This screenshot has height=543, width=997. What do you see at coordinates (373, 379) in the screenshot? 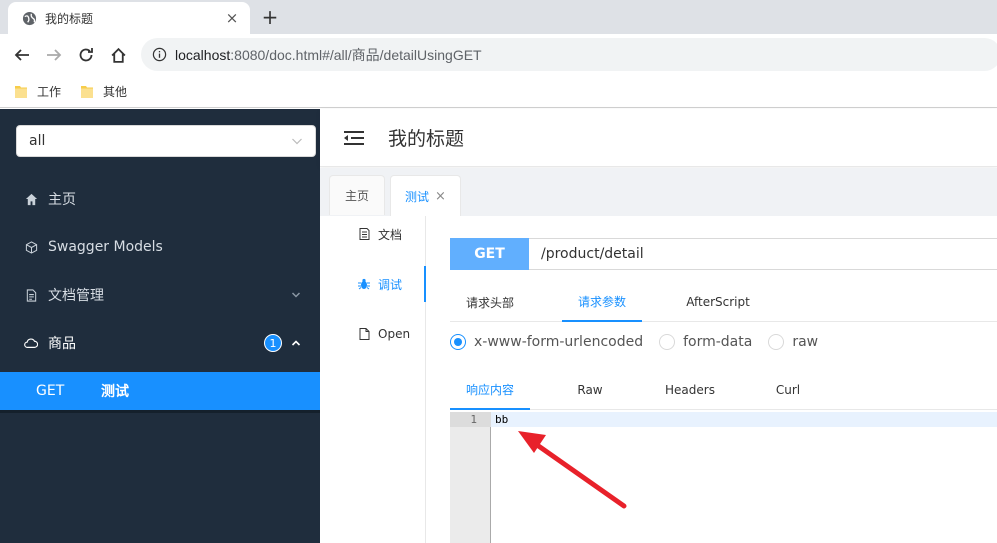
I see `vertical-tabs: 文档 调试 Open` at bounding box center [373, 379].